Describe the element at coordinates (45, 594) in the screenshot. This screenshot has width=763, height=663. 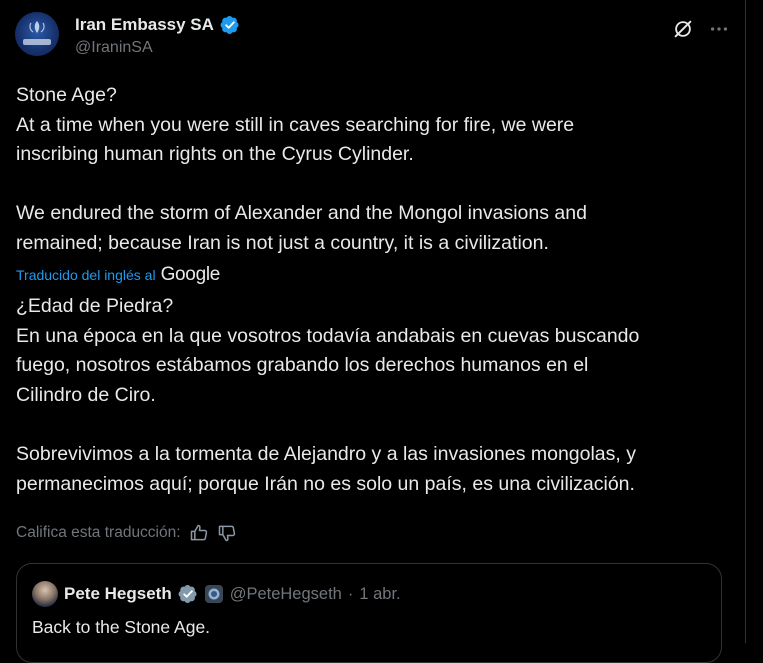
I see `quoted-avatar` at that location.